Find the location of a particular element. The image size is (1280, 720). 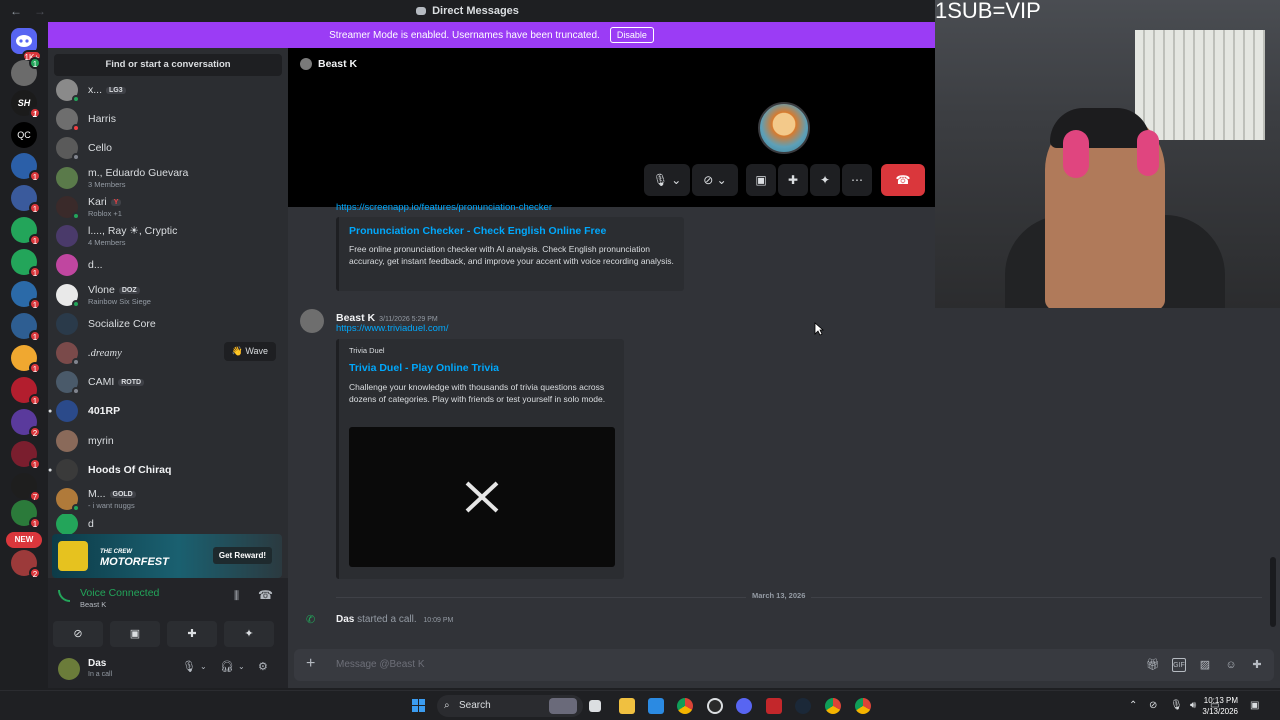

voice-status: Voice Connected is located at coordinates (119, 593).